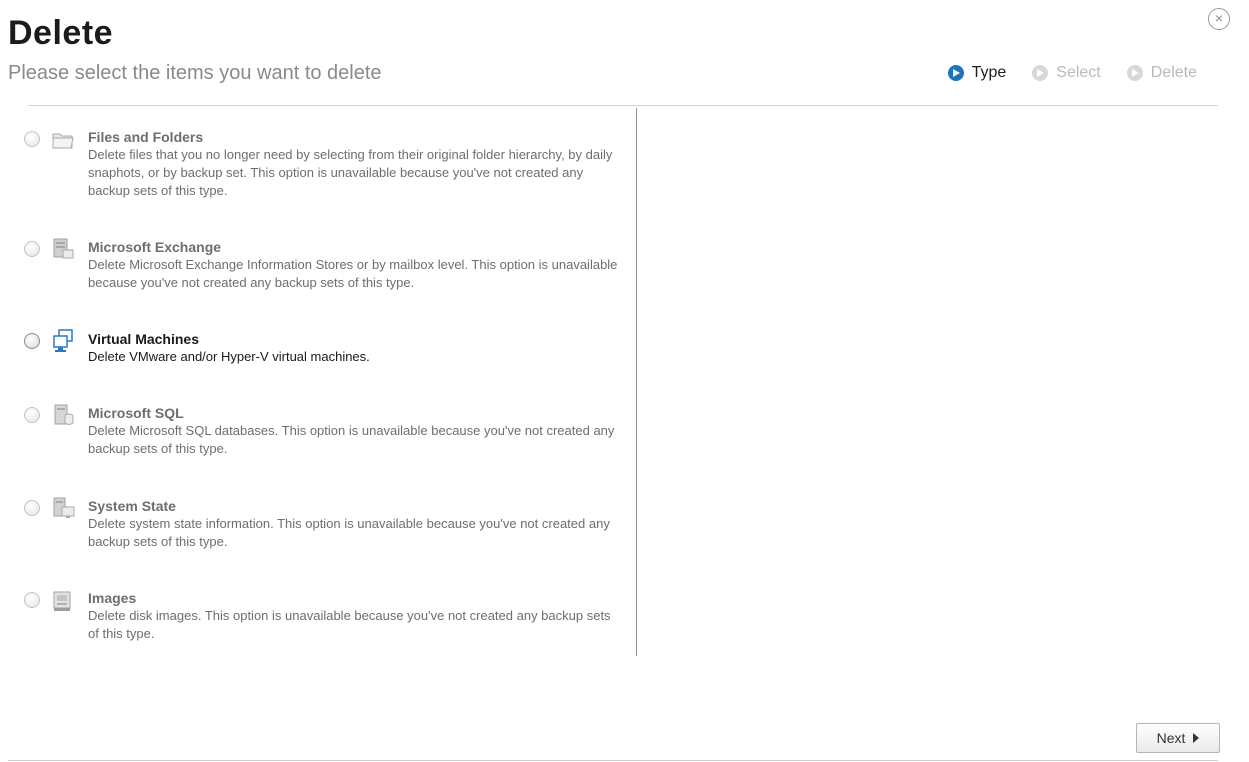  I want to click on panel-divider, so click(636, 382).